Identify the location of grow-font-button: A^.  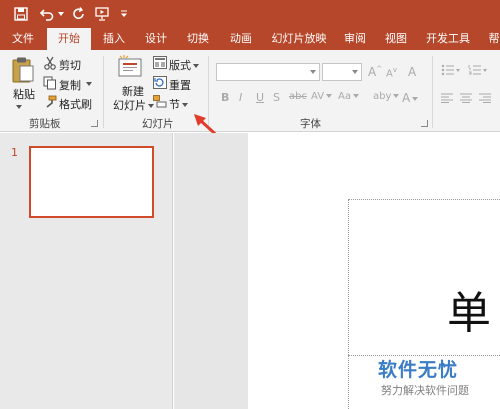
(375, 72).